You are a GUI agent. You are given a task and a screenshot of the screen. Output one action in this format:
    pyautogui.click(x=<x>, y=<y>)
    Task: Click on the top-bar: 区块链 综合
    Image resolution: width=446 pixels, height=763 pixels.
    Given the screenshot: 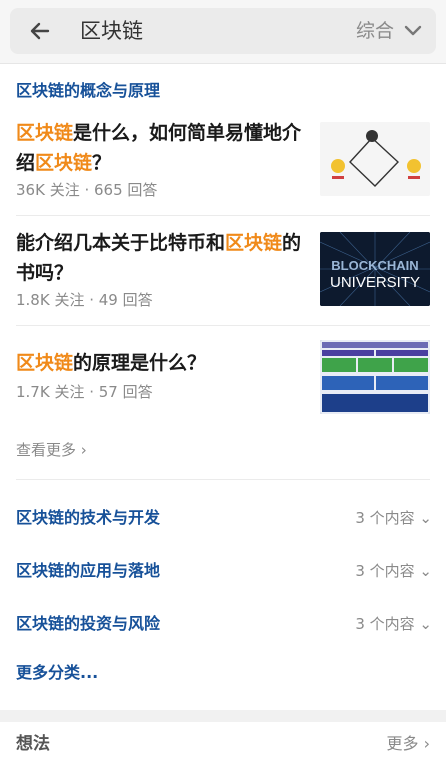 What is the action you would take?
    pyautogui.click(x=223, y=32)
    